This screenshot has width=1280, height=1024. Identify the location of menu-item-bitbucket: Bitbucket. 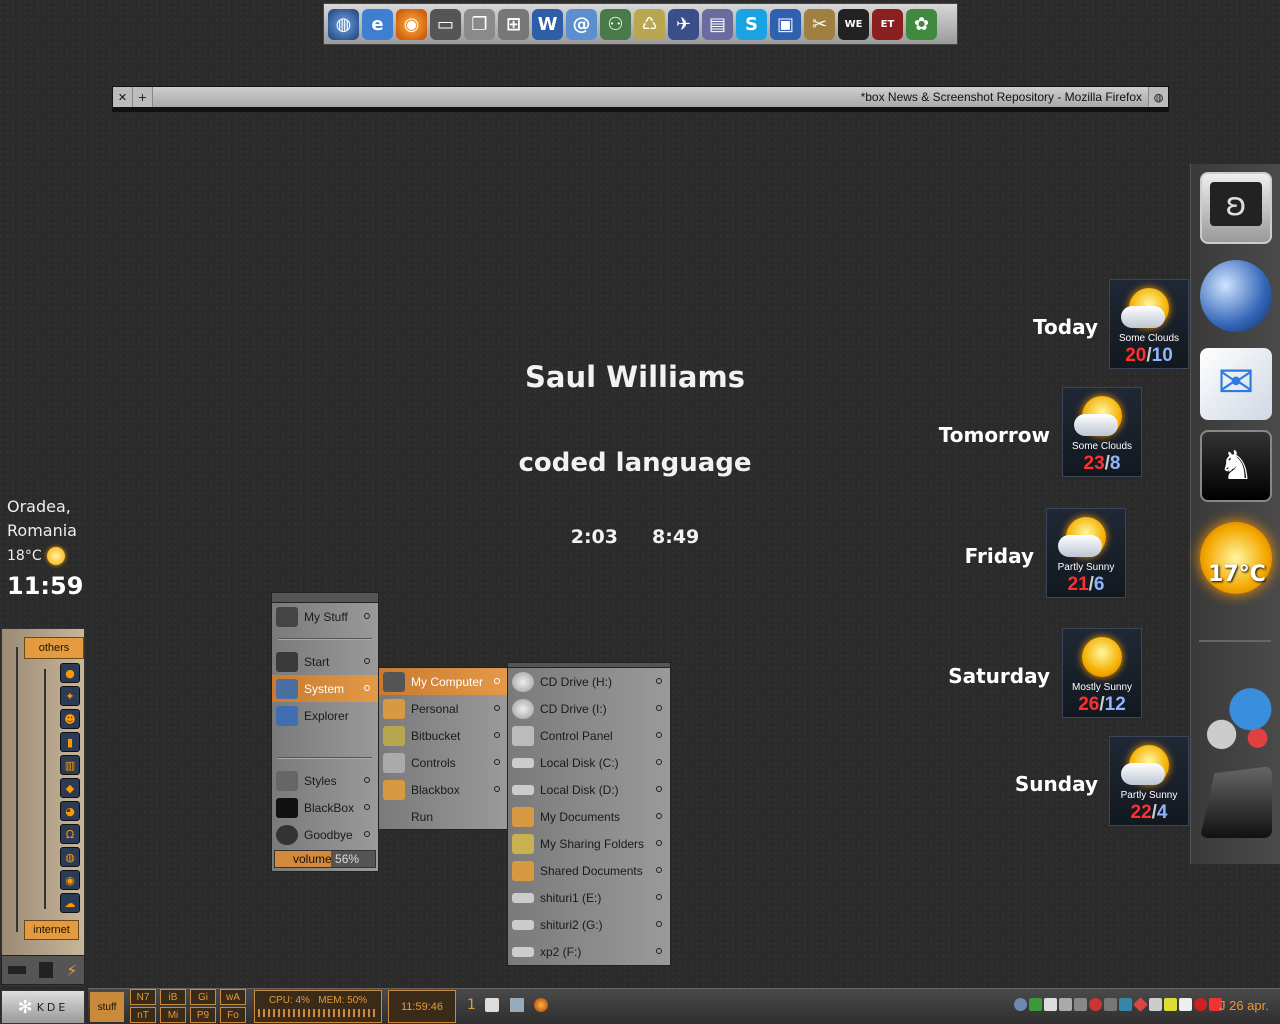
(443, 735).